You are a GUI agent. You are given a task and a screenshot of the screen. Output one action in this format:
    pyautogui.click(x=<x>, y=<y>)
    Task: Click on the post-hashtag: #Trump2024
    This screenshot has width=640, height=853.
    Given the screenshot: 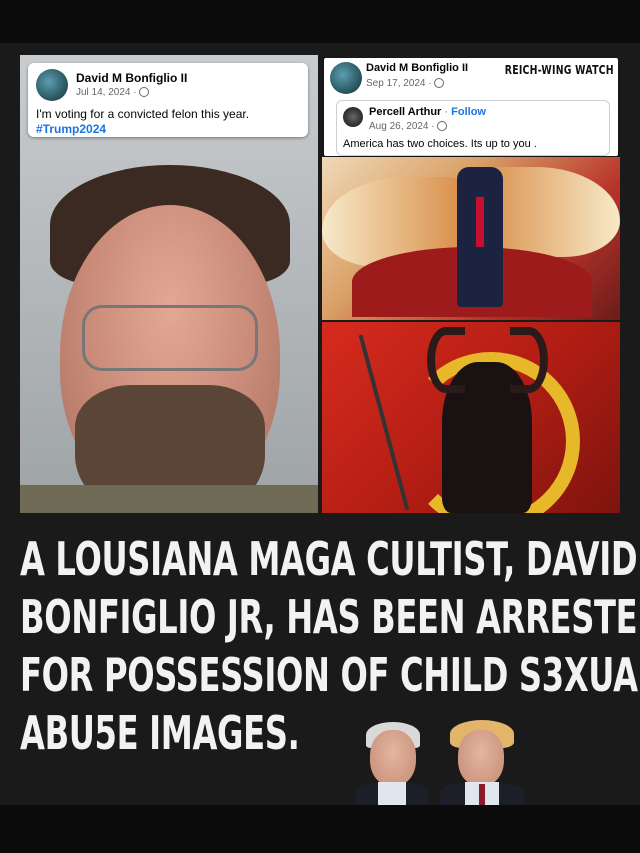 What is the action you would take?
    pyautogui.click(x=71, y=129)
    